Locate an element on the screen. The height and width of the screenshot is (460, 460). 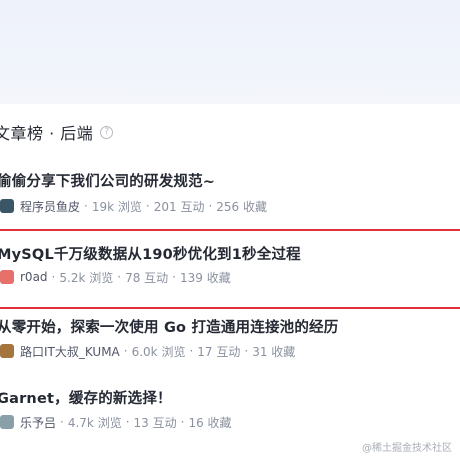
section-header: 文章榜 · 后端 ? is located at coordinates (57, 132).